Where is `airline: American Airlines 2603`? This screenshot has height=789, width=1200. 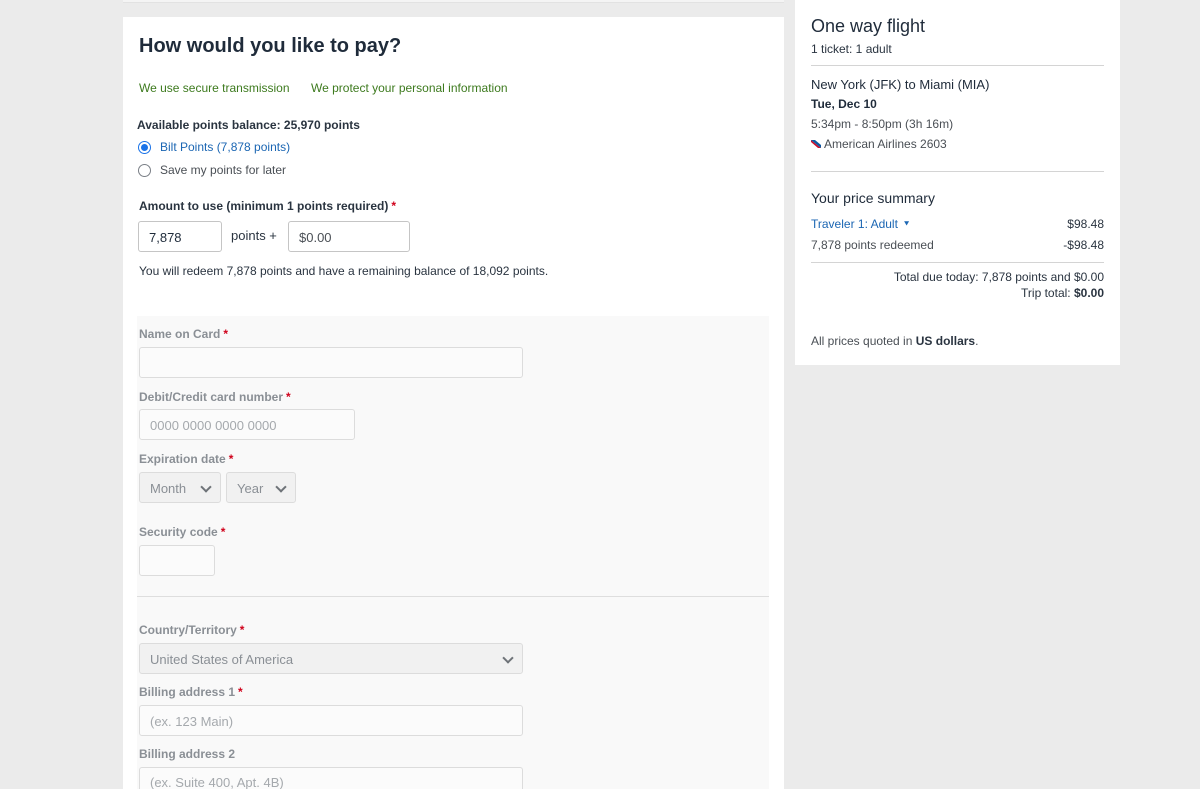 airline: American Airlines 2603 is located at coordinates (879, 144).